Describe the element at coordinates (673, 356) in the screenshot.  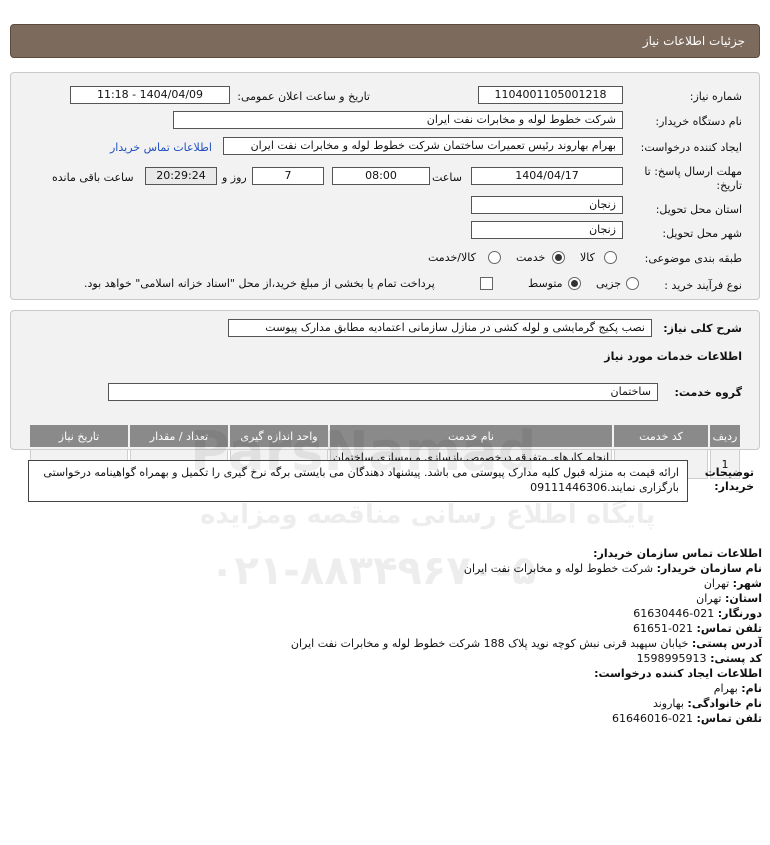
I see `services-section-title: اطلاعات خدمات مورد نیاز` at that location.